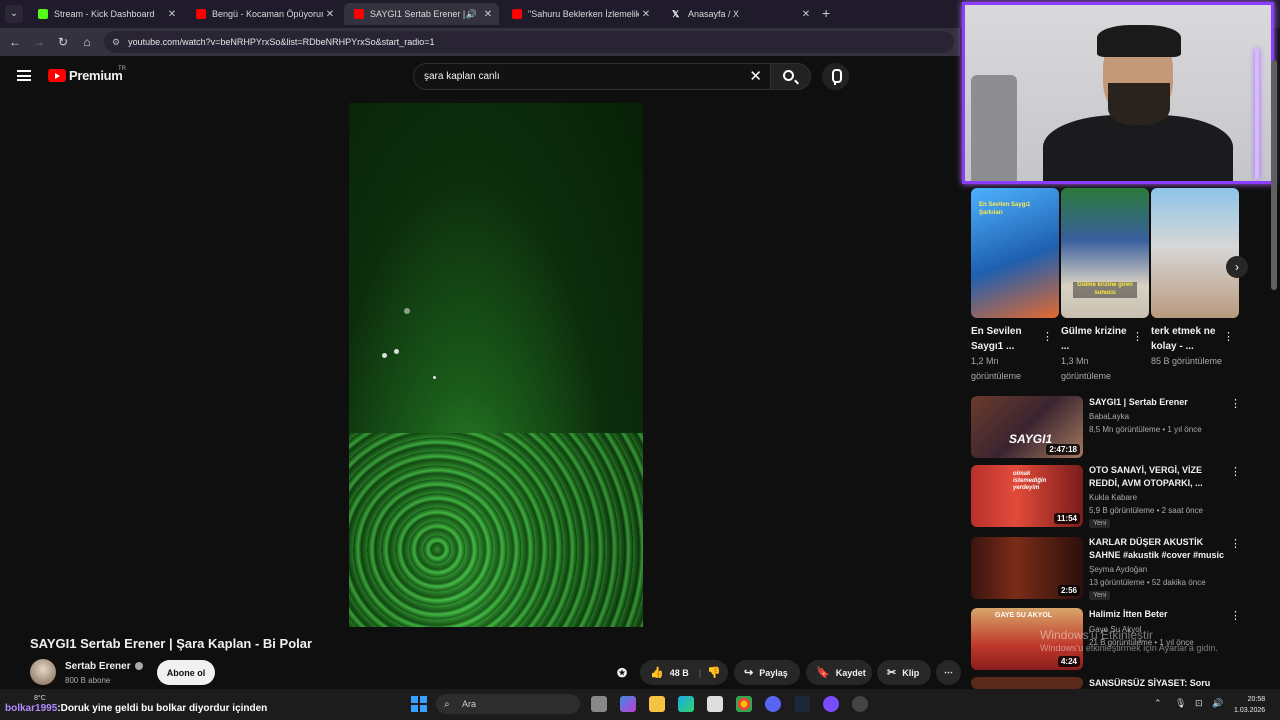 The image size is (1280, 720). Describe the element at coordinates (1249, 705) in the screenshot. I see `taskbar-clock: 20:58 1.03.2026` at that location.